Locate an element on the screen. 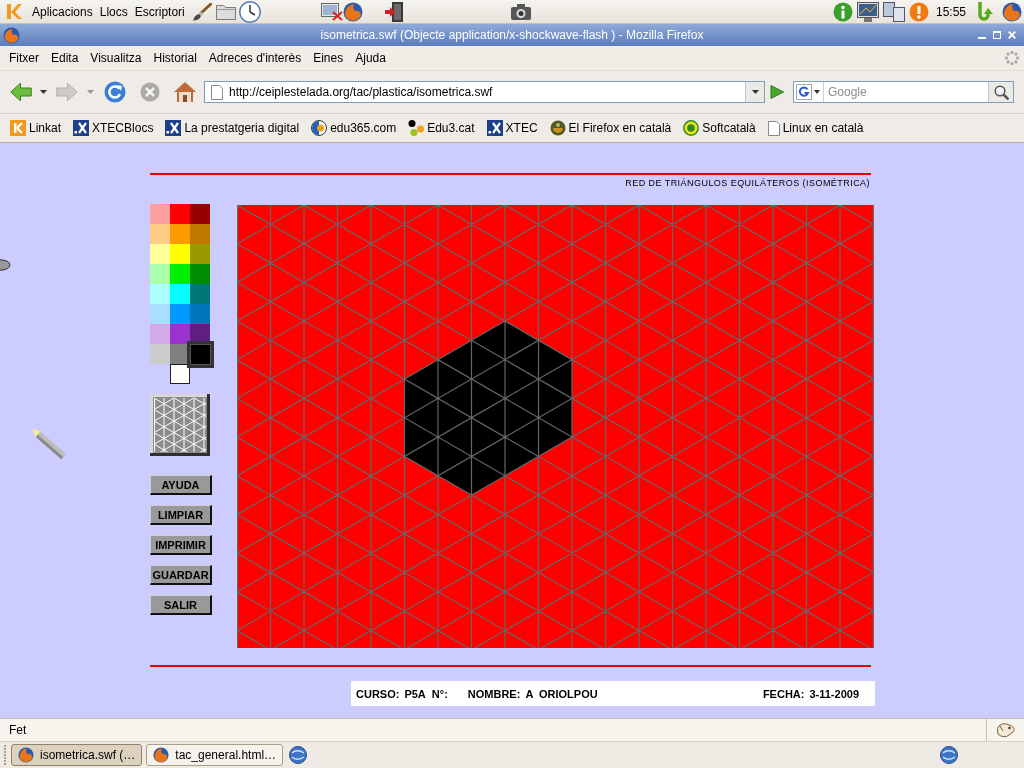  panel-menu: Llocs is located at coordinates (113, 11).